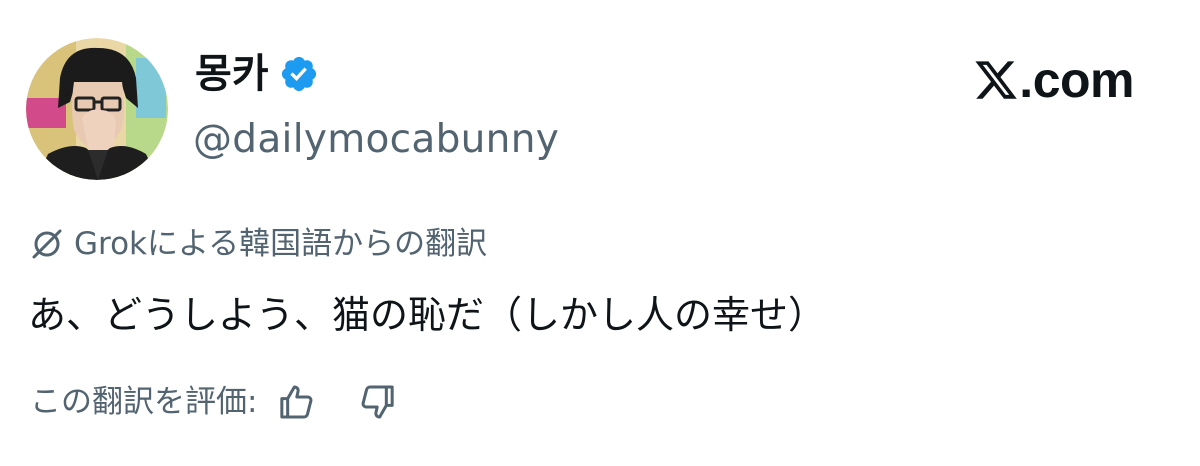 The width and height of the screenshot is (1200, 466). I want to click on thumbs-down-button, so click(378, 402).